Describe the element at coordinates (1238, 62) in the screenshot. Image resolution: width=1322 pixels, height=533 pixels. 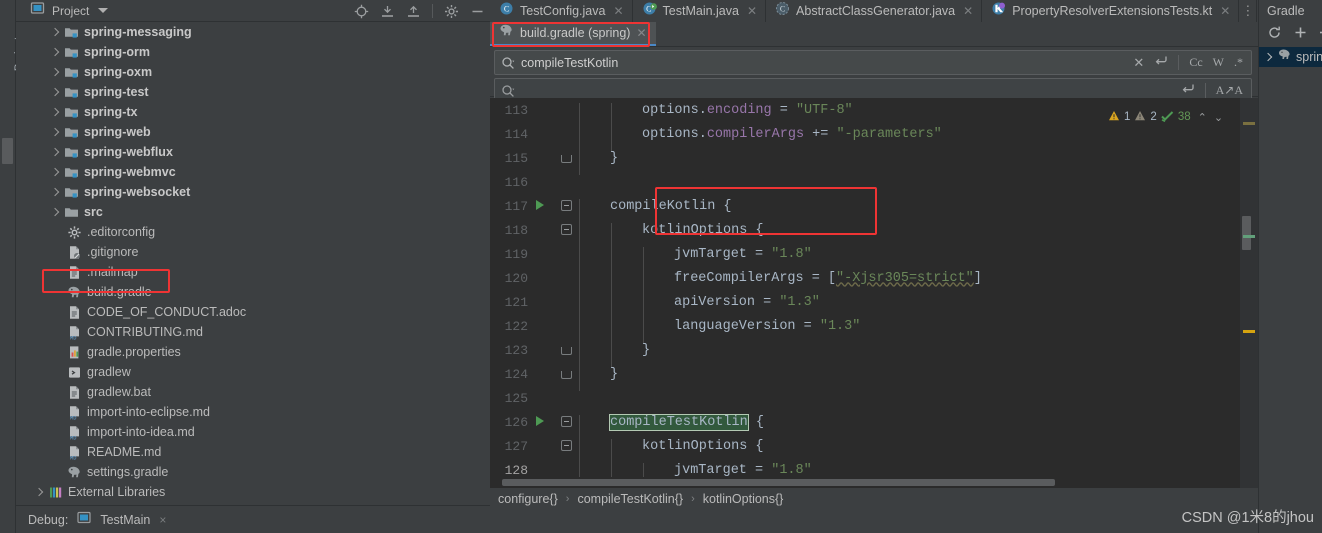
I see `regex-toggle: .*` at that location.